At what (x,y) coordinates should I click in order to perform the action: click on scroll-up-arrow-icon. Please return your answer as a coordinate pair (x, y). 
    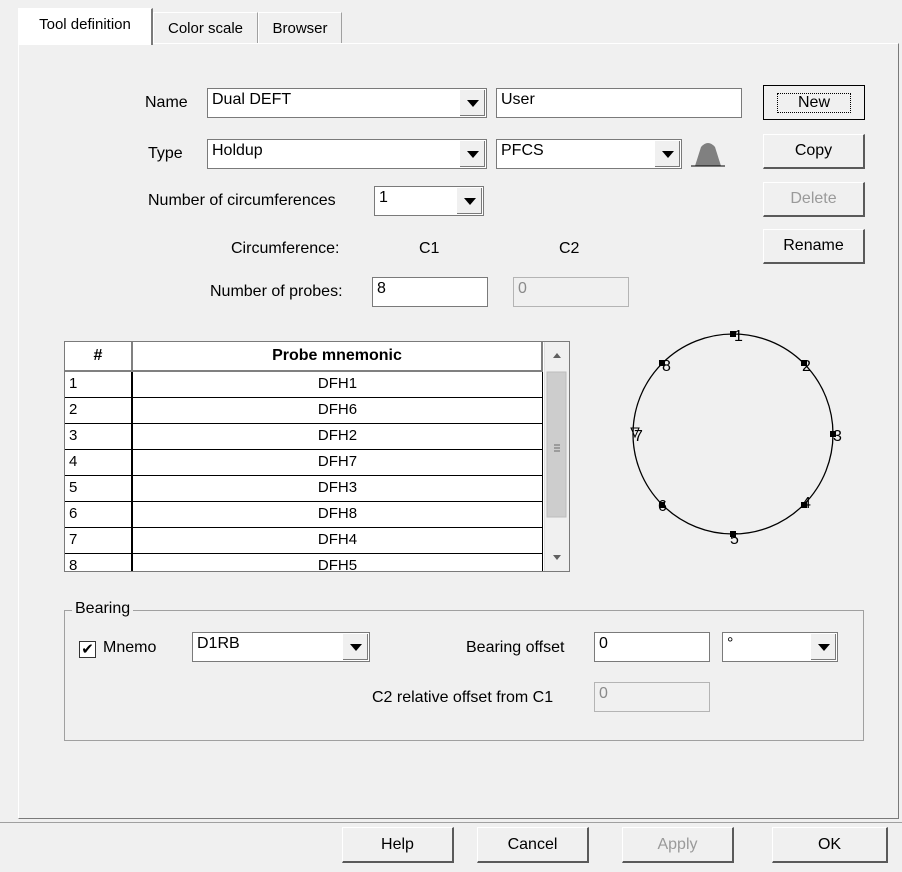
    Looking at the image, I should click on (557, 355).